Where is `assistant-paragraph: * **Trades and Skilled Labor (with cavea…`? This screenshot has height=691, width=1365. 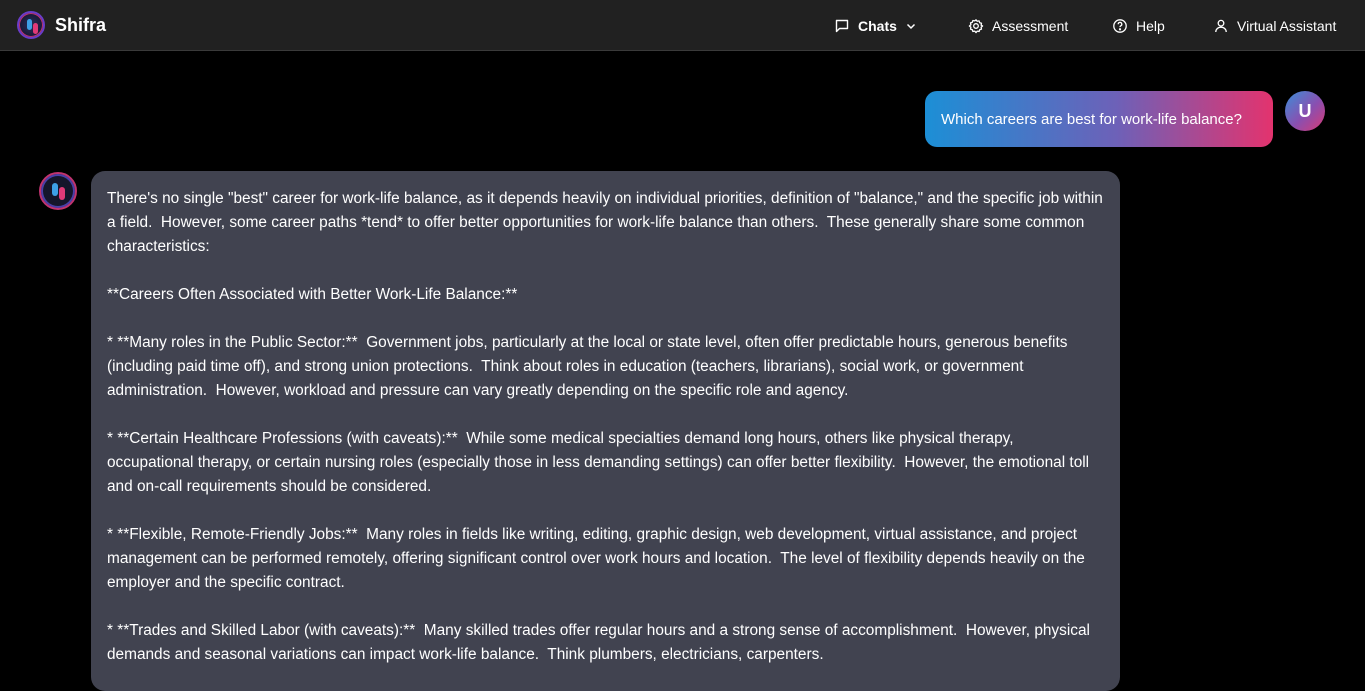
assistant-paragraph: * **Trades and Skilled Labor (with cavea… is located at coordinates (601, 642).